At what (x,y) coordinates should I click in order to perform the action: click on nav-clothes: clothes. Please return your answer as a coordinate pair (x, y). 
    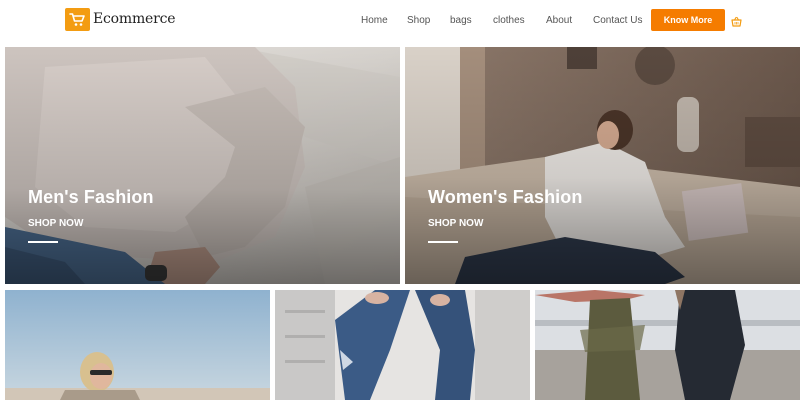
    Looking at the image, I should click on (509, 20).